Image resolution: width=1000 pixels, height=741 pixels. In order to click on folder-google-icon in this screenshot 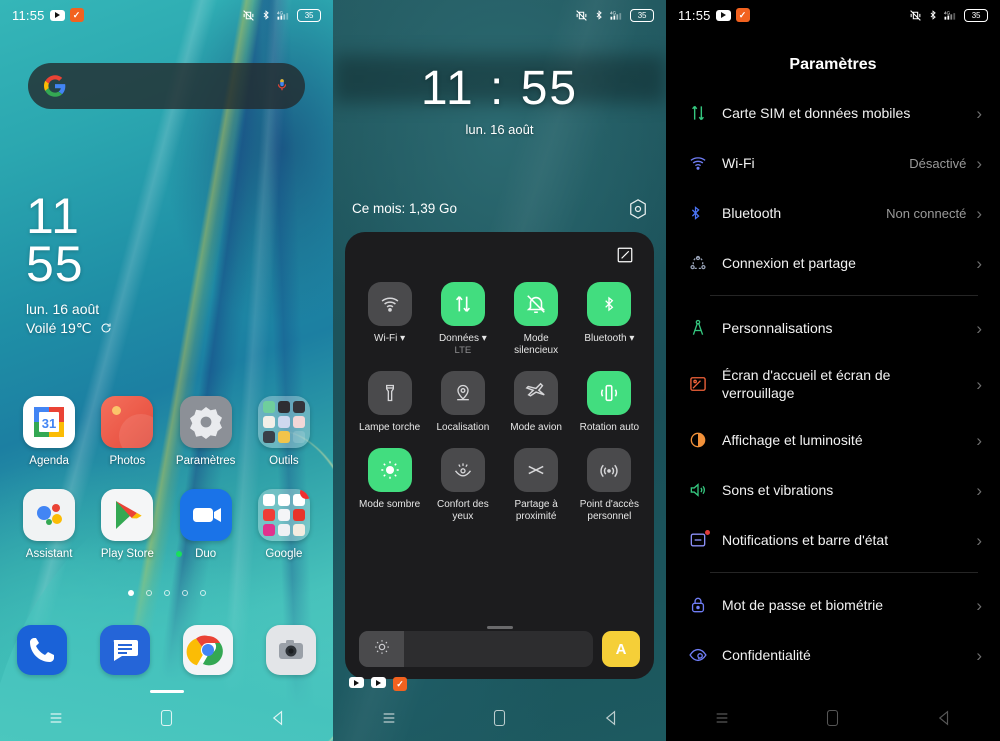, I will do `click(283, 515)`.